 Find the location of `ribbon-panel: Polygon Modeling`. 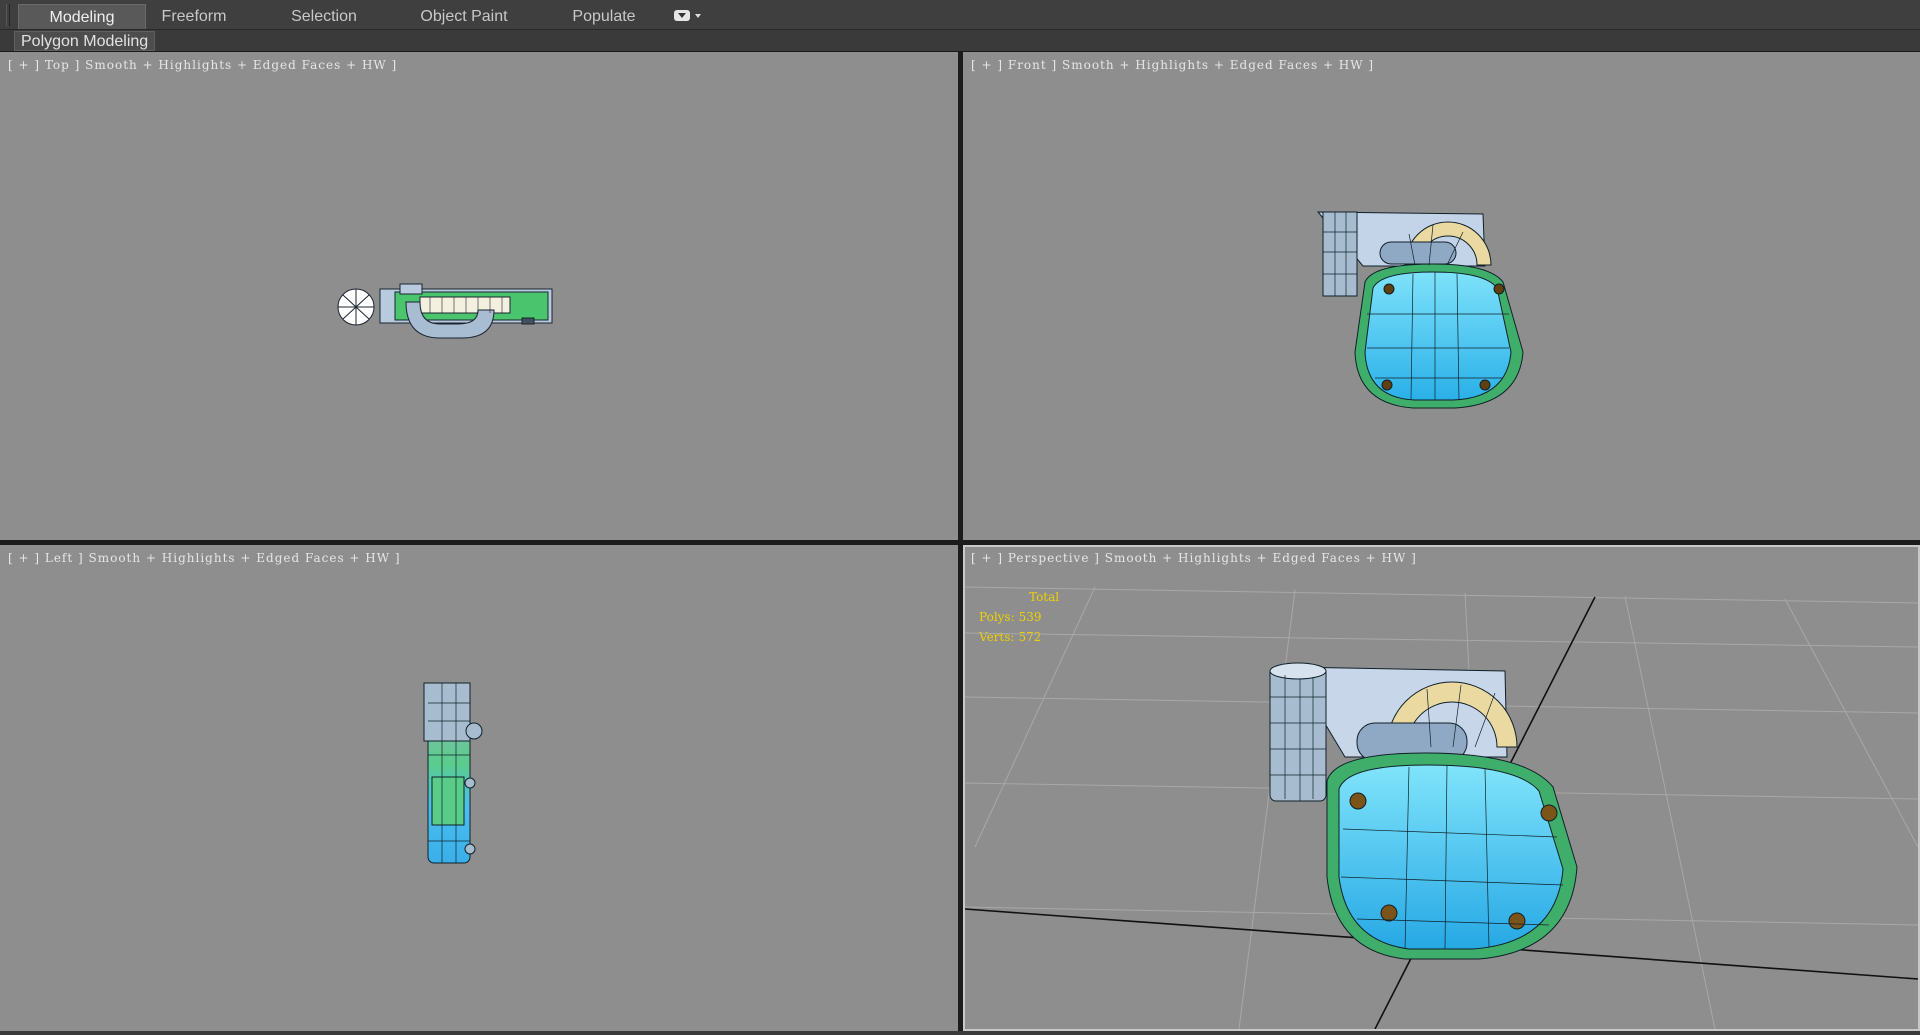

ribbon-panel: Polygon Modeling is located at coordinates (960, 41).